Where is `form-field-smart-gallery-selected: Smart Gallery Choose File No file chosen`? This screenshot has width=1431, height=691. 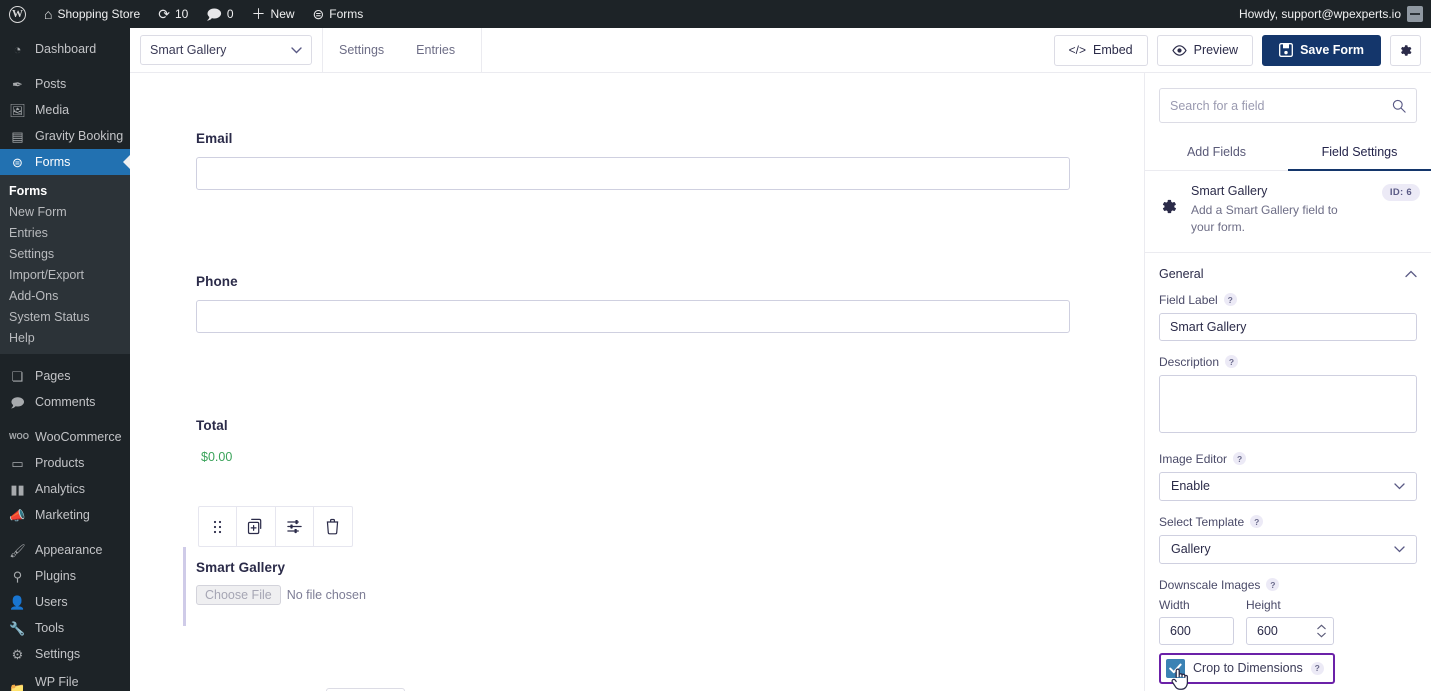 form-field-smart-gallery-selected: Smart Gallery Choose File No file chosen is located at coordinates (699, 586).